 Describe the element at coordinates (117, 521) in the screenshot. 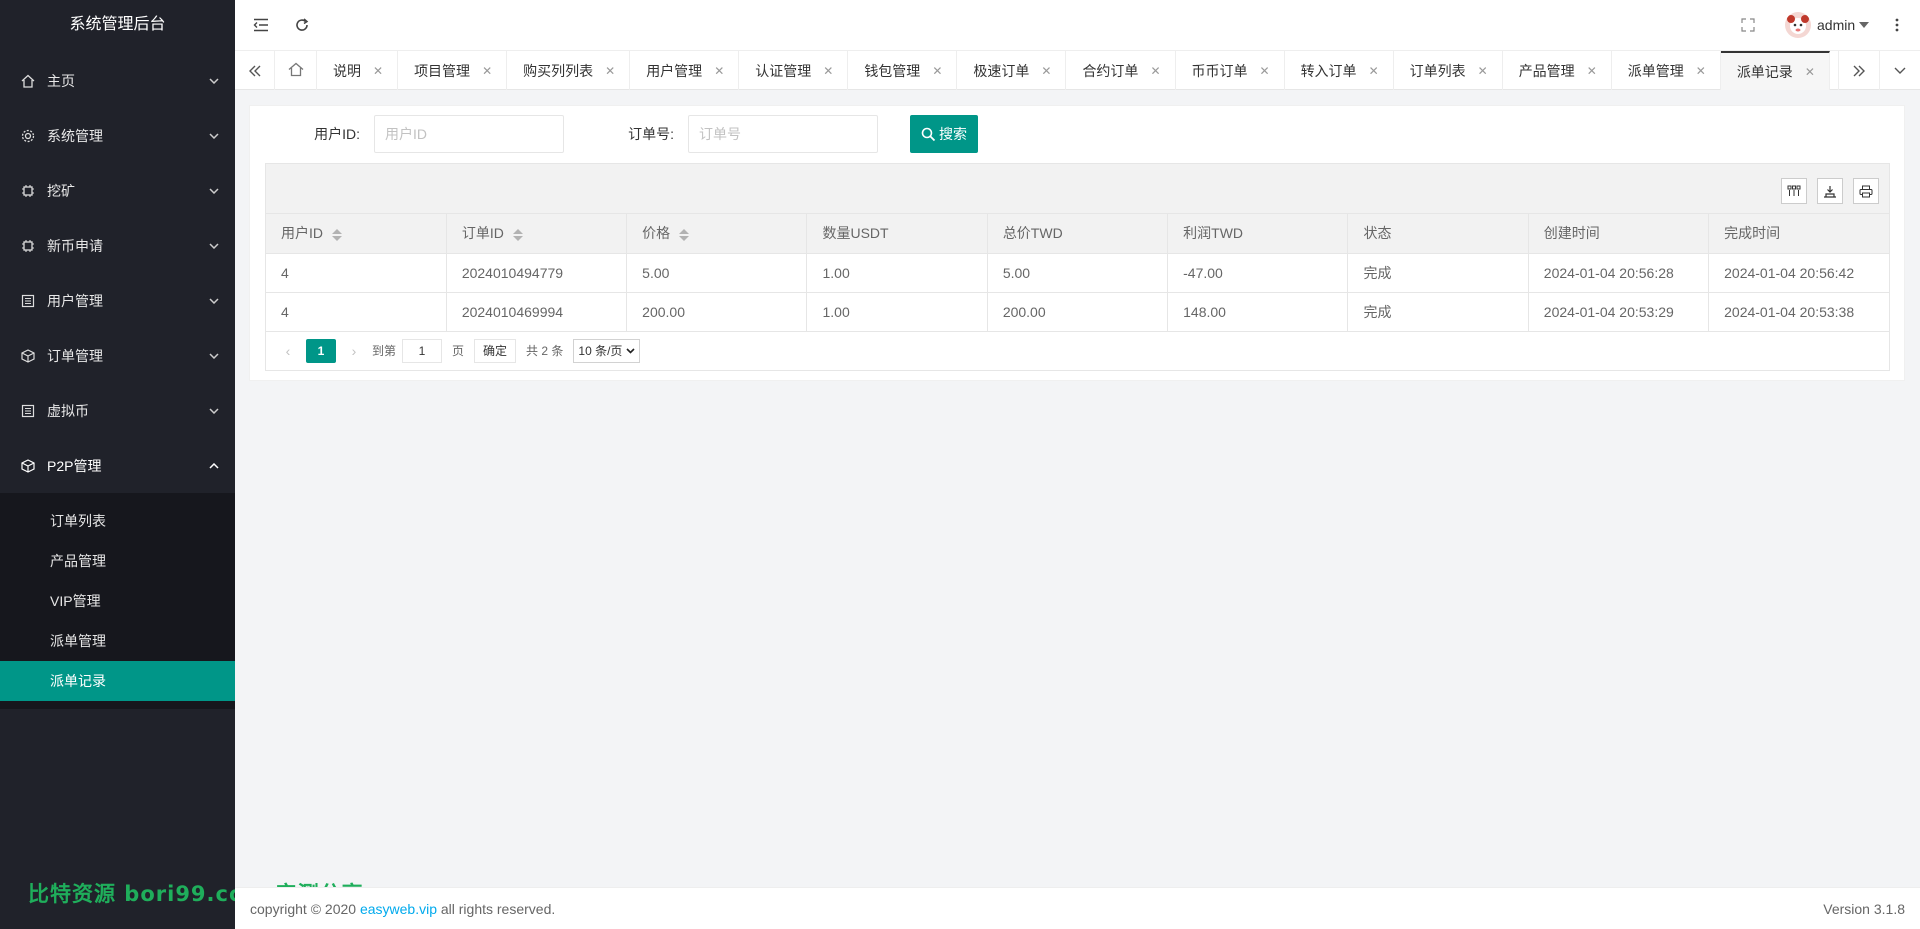

I see `sidebar-subitem-order-list: 订单列表` at that location.